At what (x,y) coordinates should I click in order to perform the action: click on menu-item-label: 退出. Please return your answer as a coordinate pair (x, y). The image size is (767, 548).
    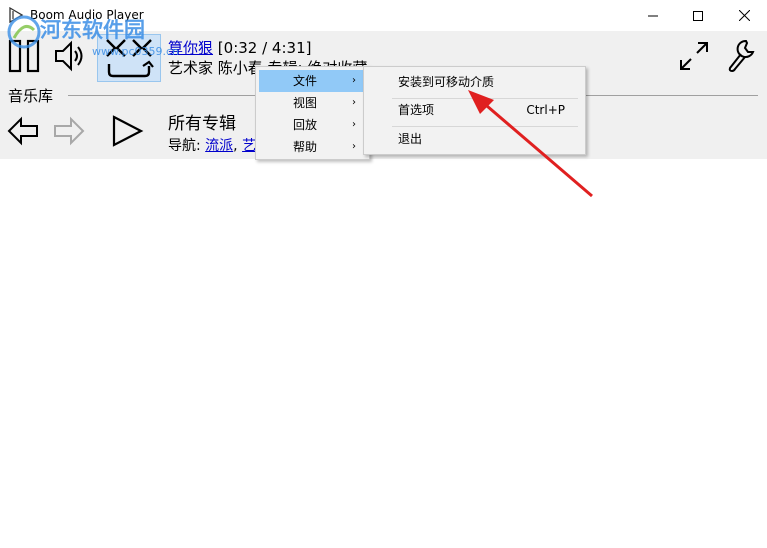
    Looking at the image, I should click on (410, 139).